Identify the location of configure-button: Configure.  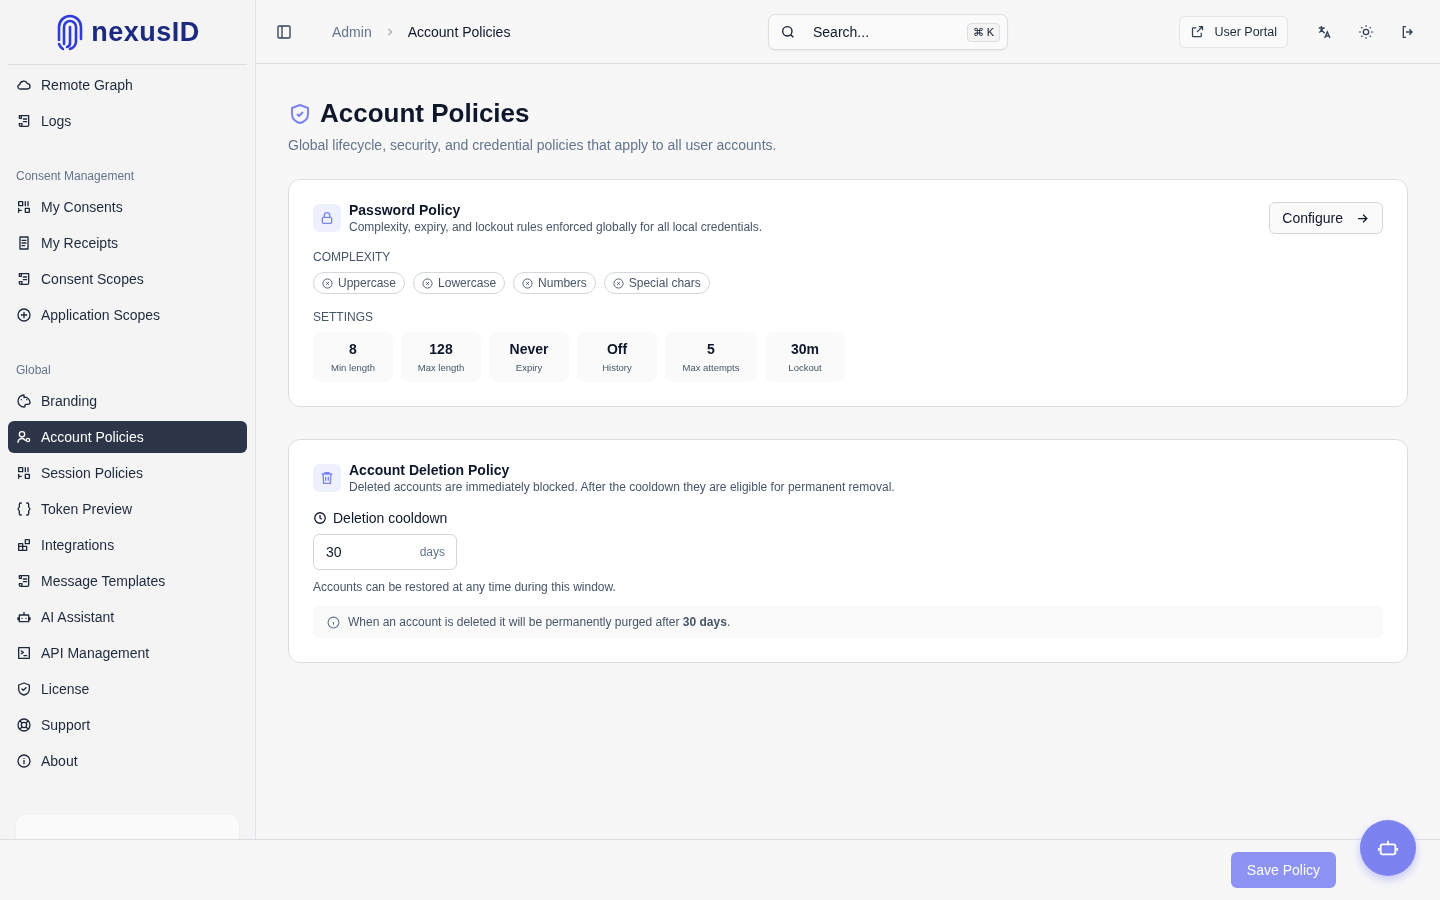
(1326, 218).